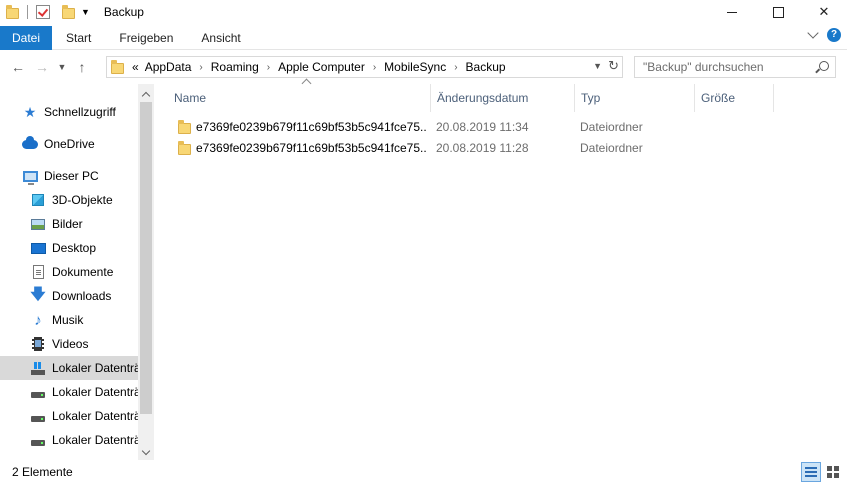  What do you see at coordinates (38, 224) in the screenshot?
I see `pictures-icon` at bounding box center [38, 224].